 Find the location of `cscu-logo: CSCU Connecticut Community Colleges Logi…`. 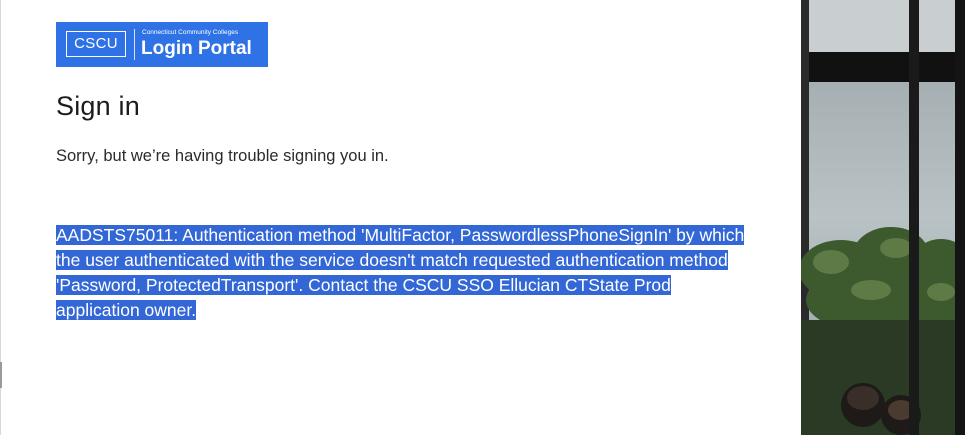

cscu-logo: CSCU Connecticut Community Colleges Logi… is located at coordinates (162, 44).